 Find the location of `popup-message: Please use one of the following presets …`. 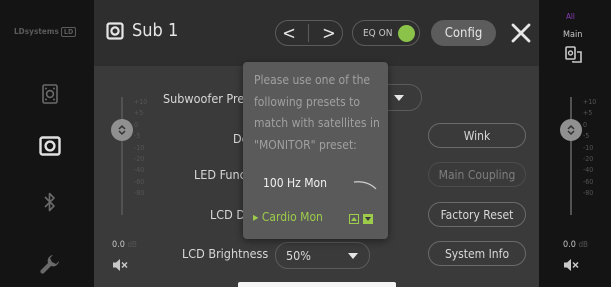

popup-message: Please use one of the following presets … is located at coordinates (317, 112).